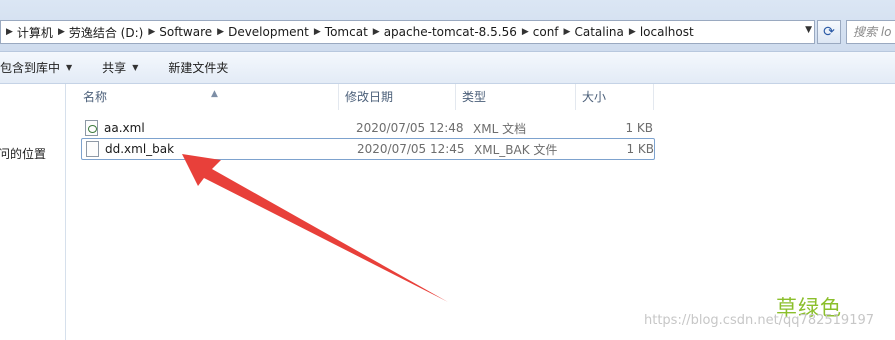 This screenshot has height=340, width=895. I want to click on file-type: XML 文档, so click(500, 128).